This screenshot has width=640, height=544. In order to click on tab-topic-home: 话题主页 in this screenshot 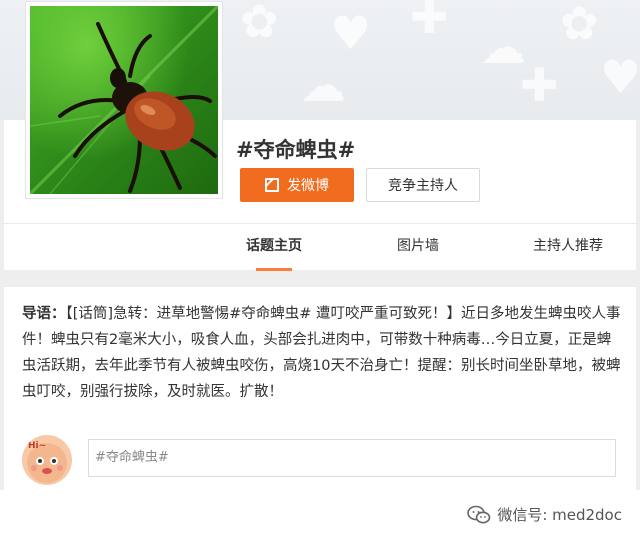, I will do `click(274, 247)`.